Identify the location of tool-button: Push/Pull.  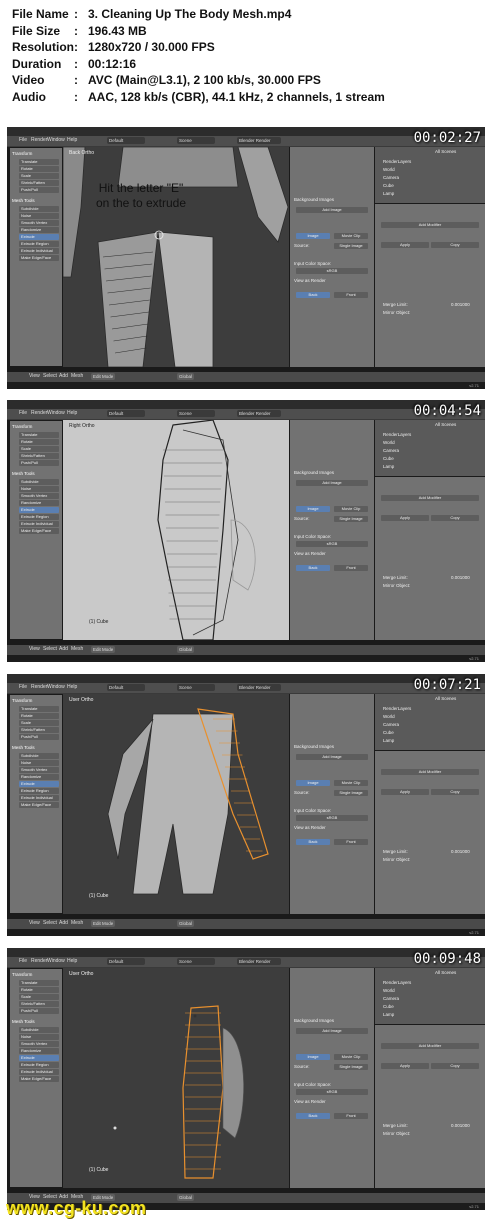
(39, 463).